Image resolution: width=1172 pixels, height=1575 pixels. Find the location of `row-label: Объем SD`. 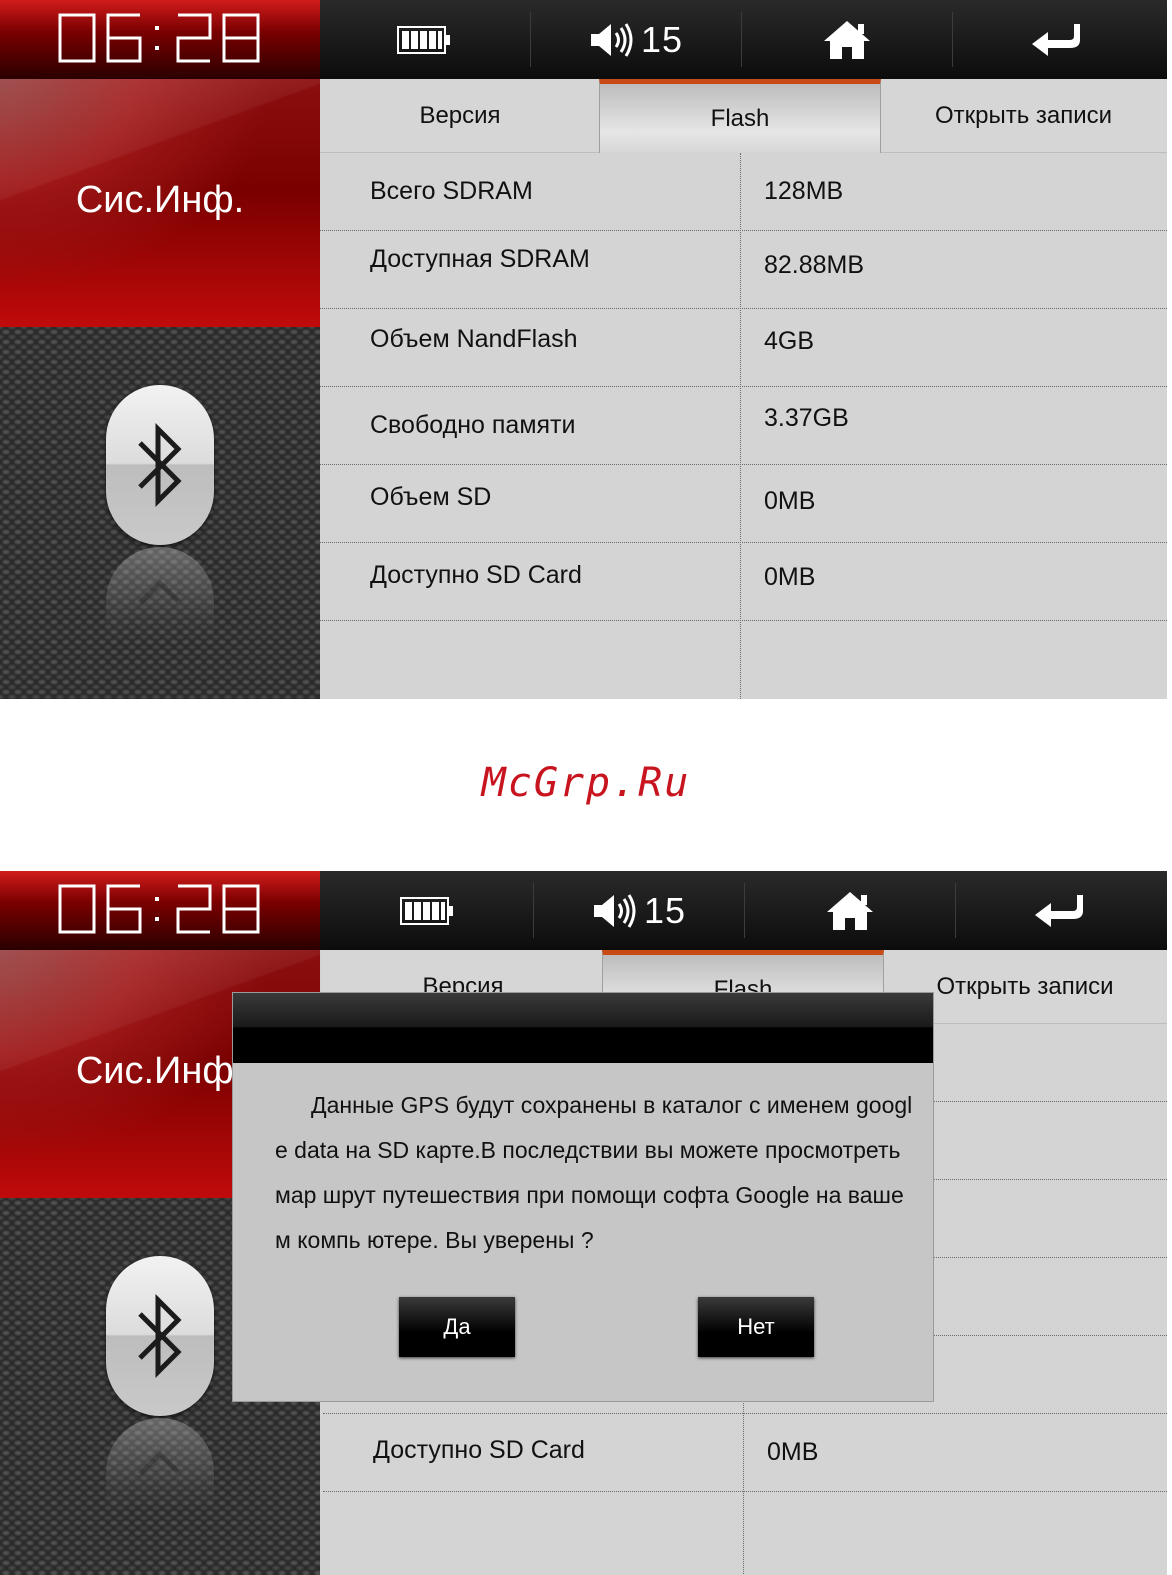

row-label: Объем SD is located at coordinates (431, 497).